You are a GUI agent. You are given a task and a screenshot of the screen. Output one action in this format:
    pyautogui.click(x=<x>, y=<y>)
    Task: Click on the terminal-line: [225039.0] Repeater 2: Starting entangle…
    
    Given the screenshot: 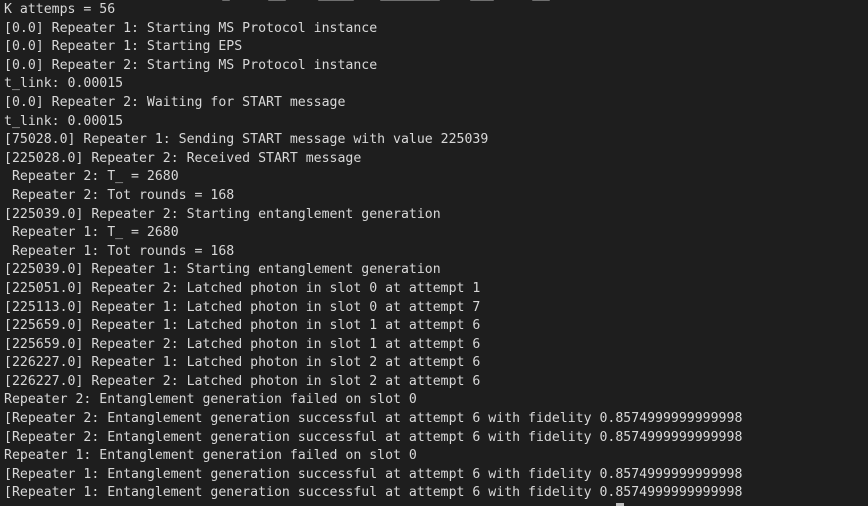 What is the action you would take?
    pyautogui.click(x=222, y=214)
    